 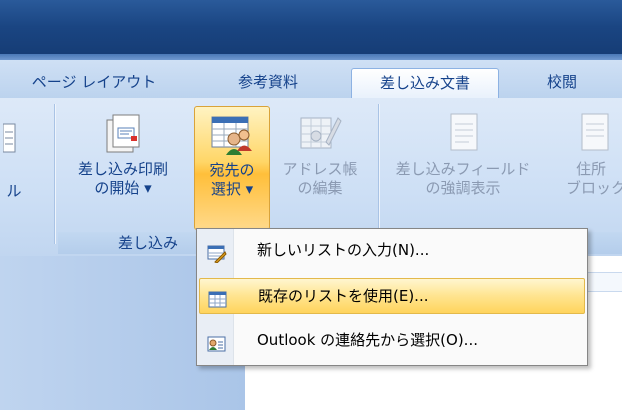 What do you see at coordinates (232, 189) in the screenshot?
I see `select-recipients-label-2: 選択 ▾` at bounding box center [232, 189].